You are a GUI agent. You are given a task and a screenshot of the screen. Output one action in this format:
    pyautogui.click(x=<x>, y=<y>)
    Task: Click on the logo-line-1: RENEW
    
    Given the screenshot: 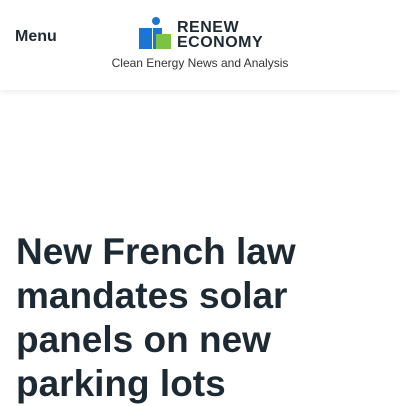 What is the action you would take?
    pyautogui.click(x=208, y=27)
    